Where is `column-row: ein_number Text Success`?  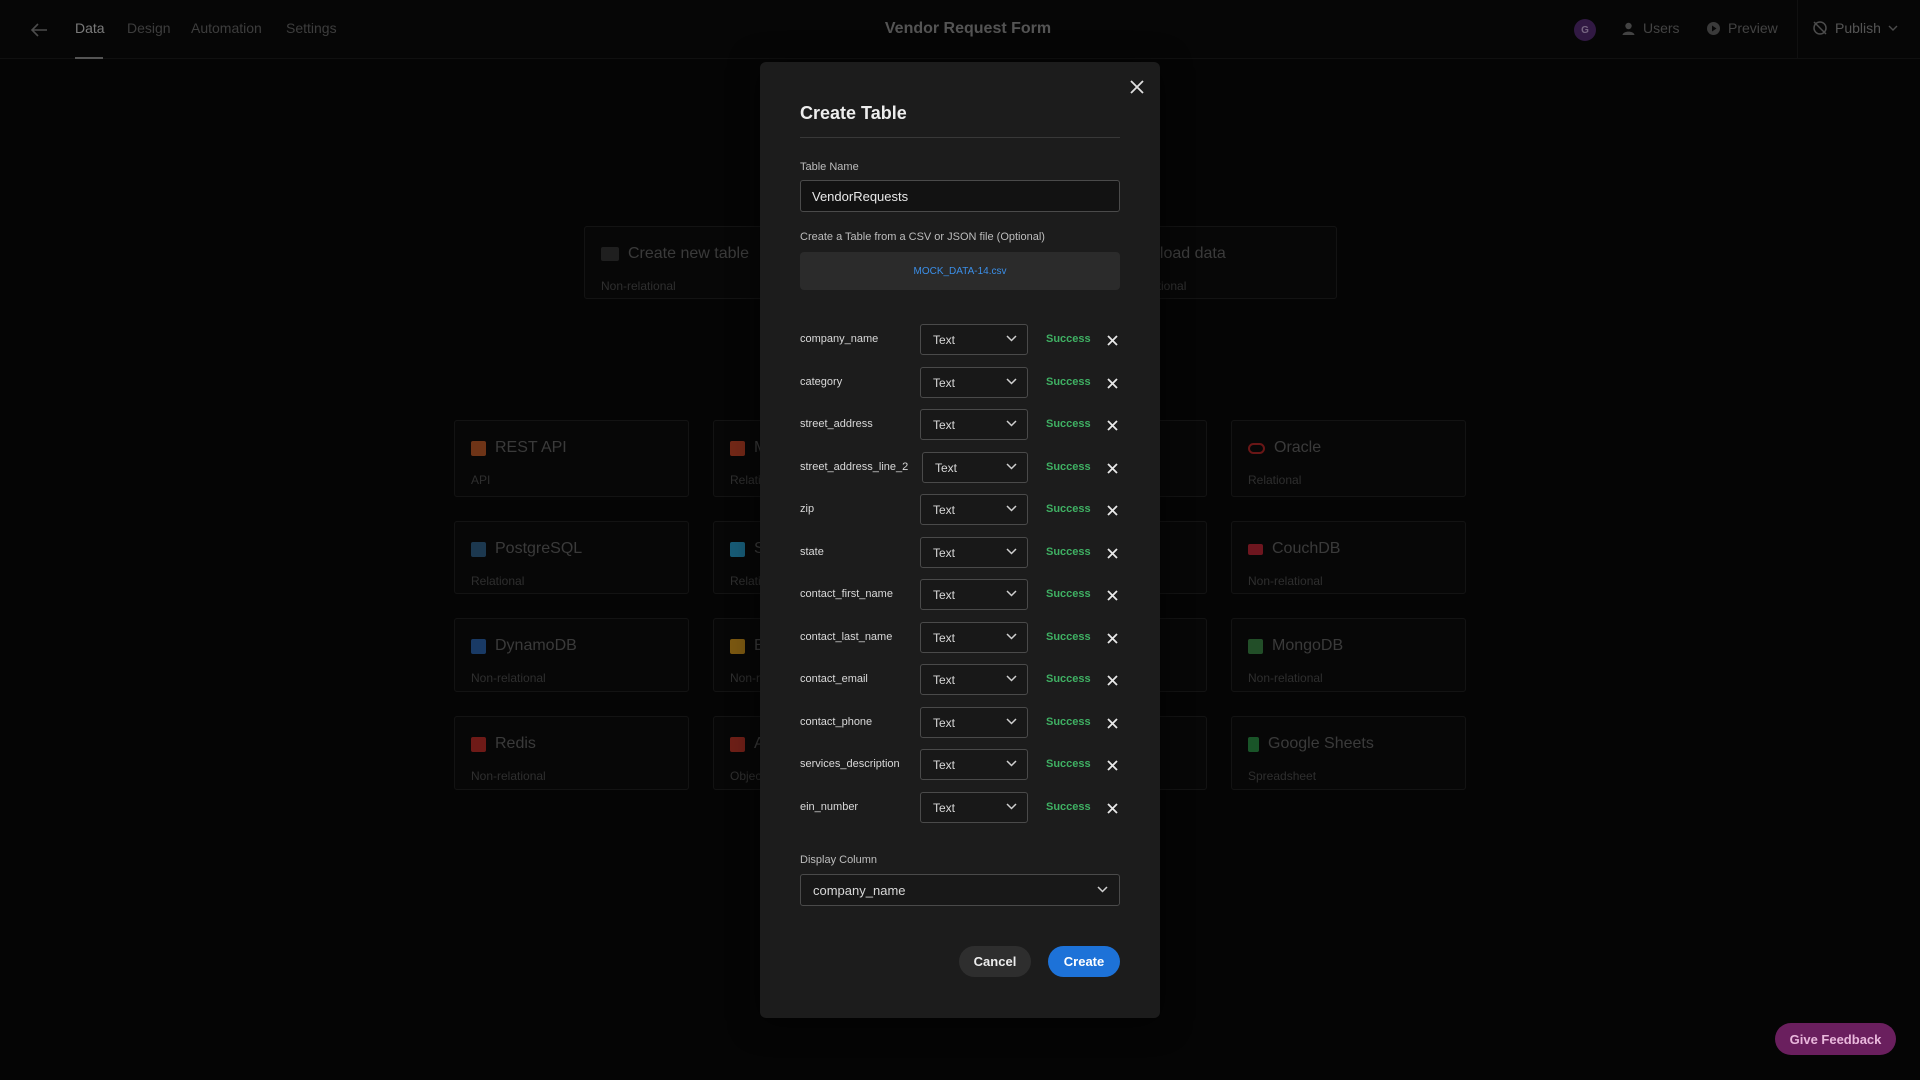
column-row: ein_number Text Success is located at coordinates (960, 808).